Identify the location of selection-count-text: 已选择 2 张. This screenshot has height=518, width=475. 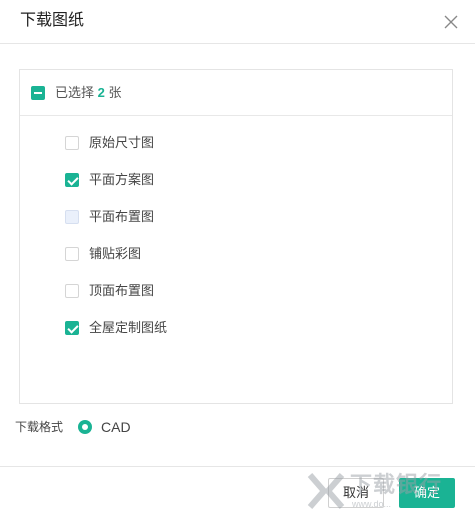
(88, 93).